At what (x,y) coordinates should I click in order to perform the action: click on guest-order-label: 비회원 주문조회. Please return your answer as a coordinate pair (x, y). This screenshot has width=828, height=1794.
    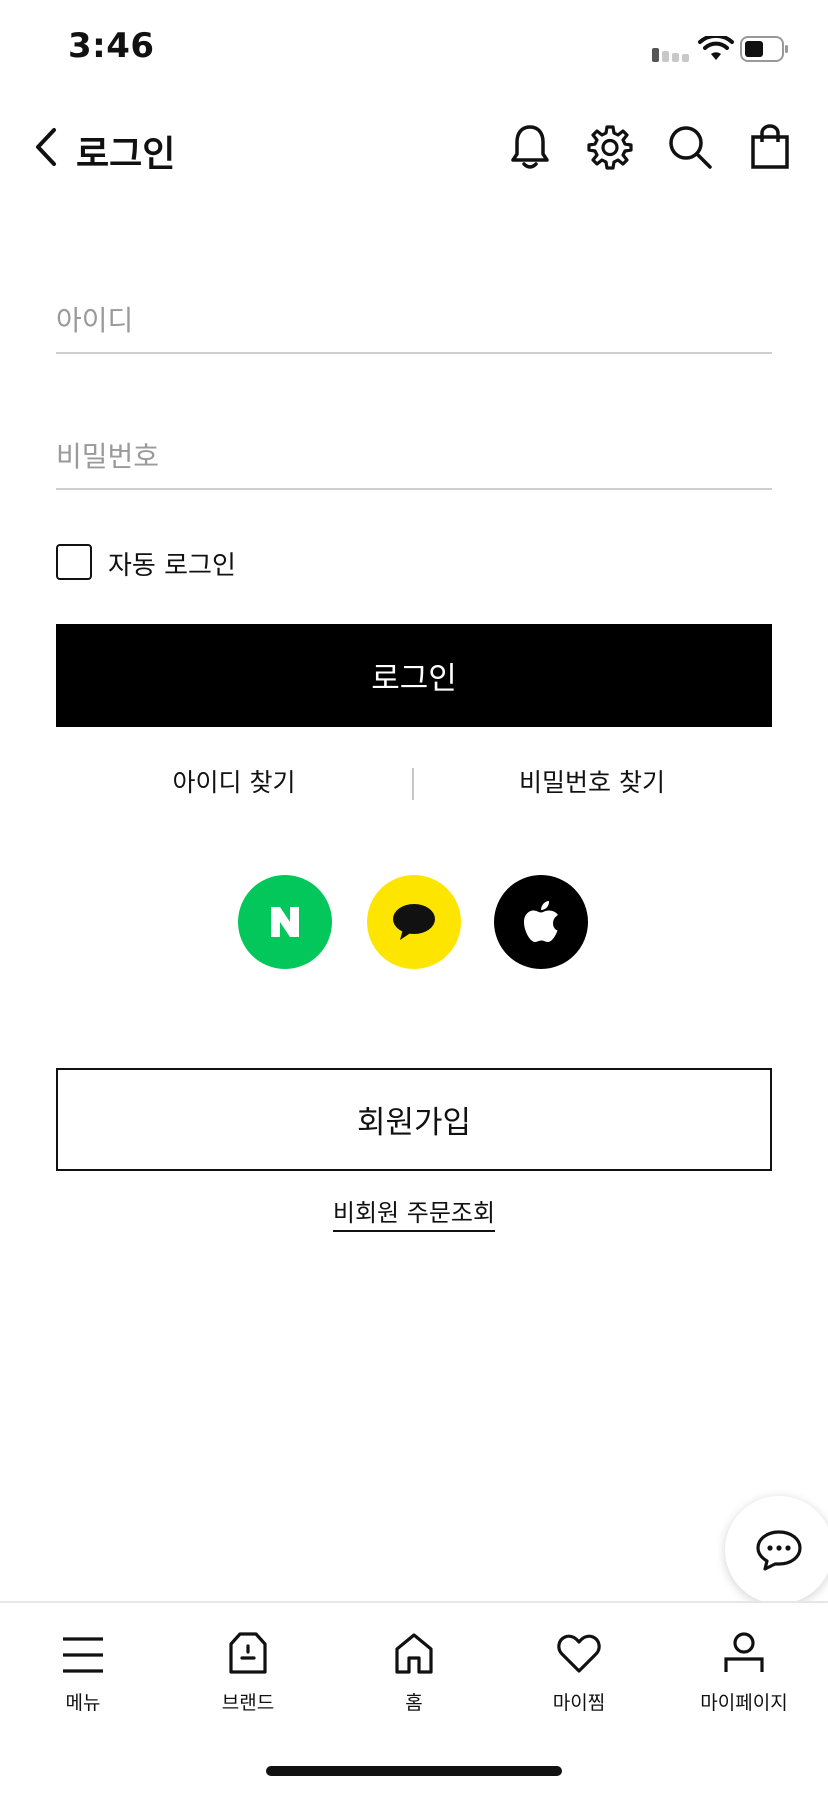
    Looking at the image, I should click on (414, 1215).